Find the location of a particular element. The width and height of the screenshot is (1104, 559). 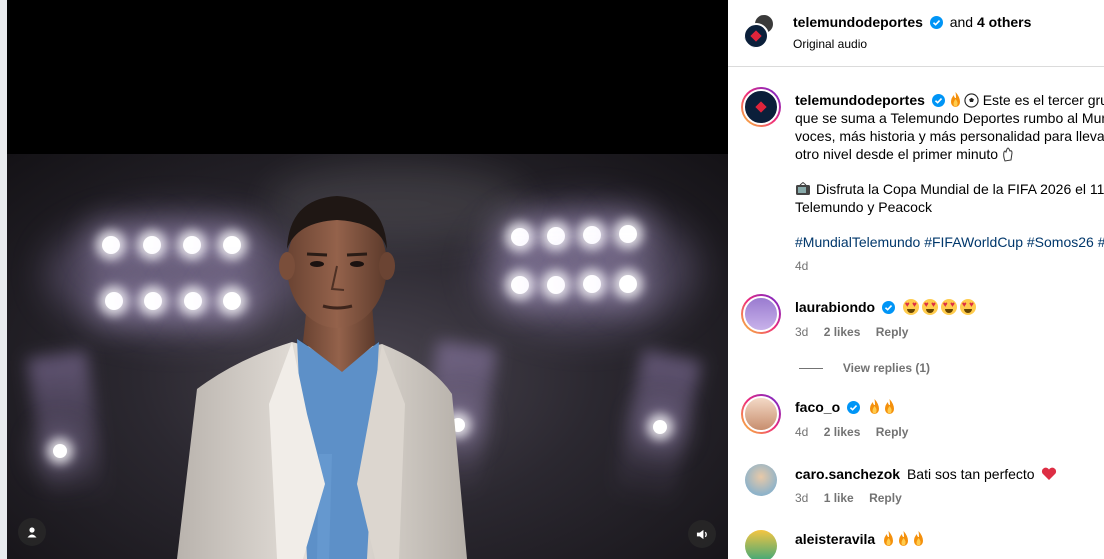

comment-faco_o: faco_o is located at coordinates (846, 407).